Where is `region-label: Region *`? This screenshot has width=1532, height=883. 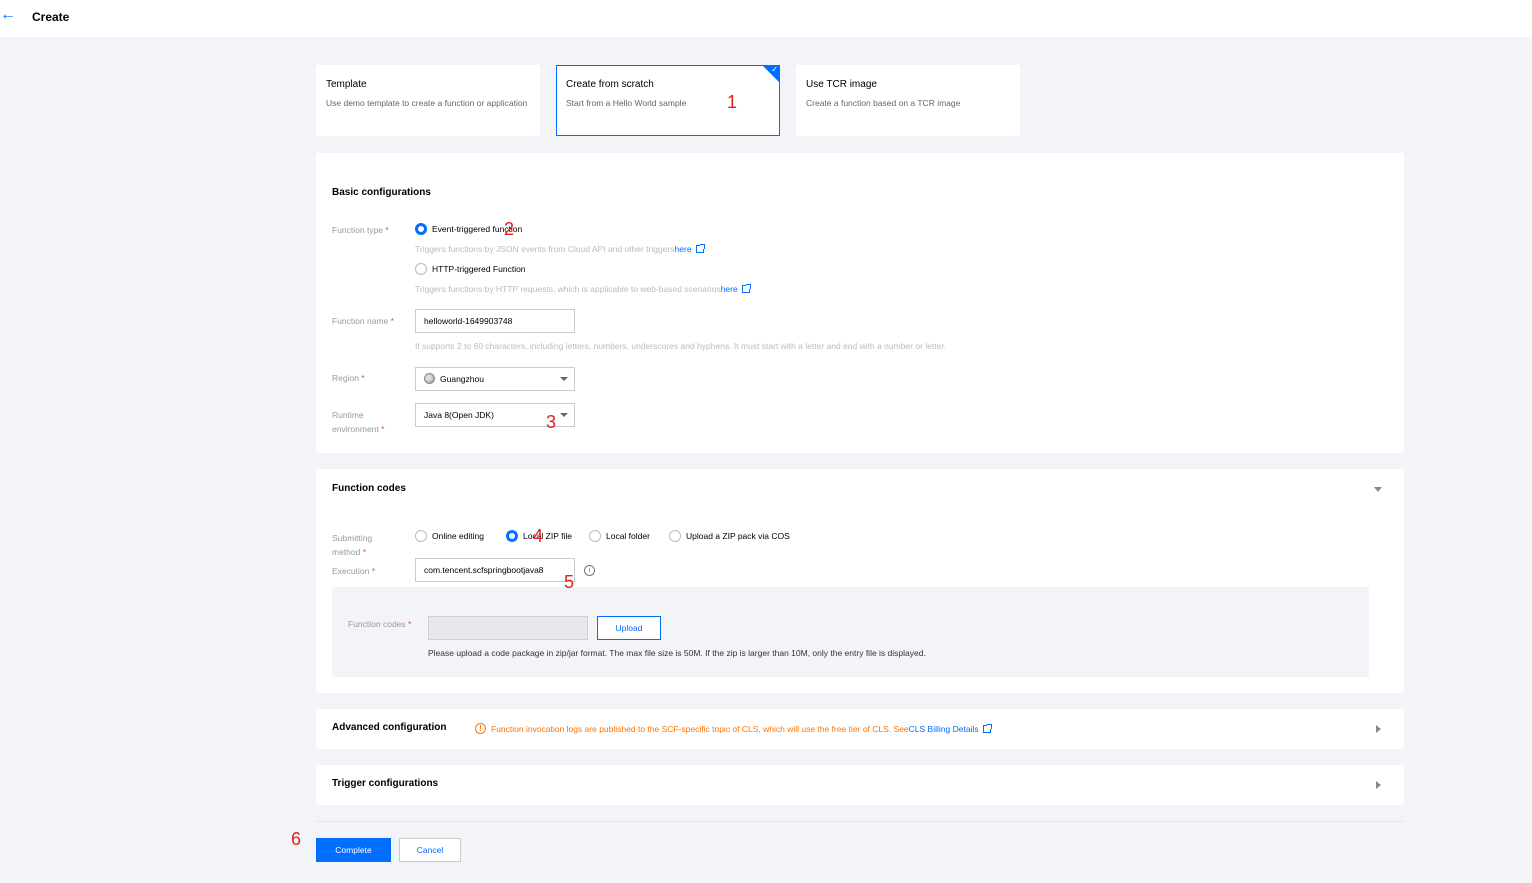 region-label: Region * is located at coordinates (348, 378).